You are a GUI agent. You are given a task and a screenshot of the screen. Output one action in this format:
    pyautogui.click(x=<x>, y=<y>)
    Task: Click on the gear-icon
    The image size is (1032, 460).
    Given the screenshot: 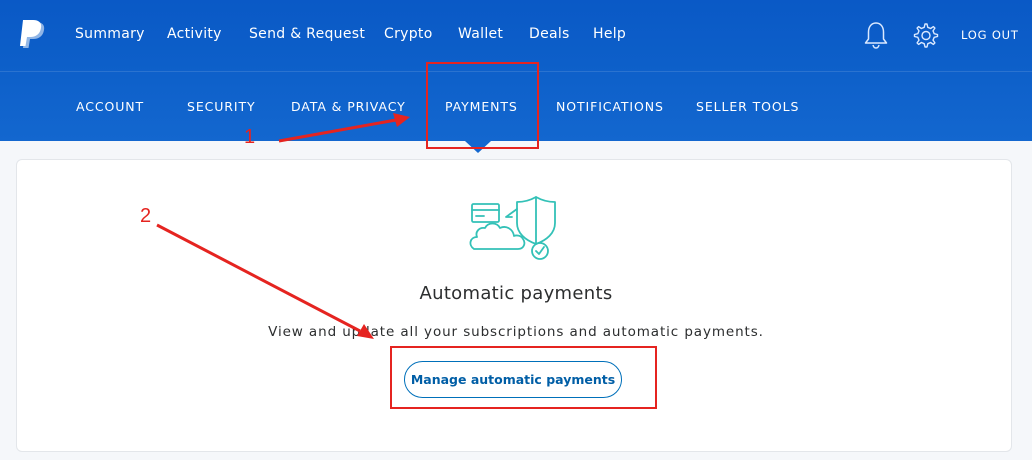 What is the action you would take?
    pyautogui.click(x=925, y=35)
    